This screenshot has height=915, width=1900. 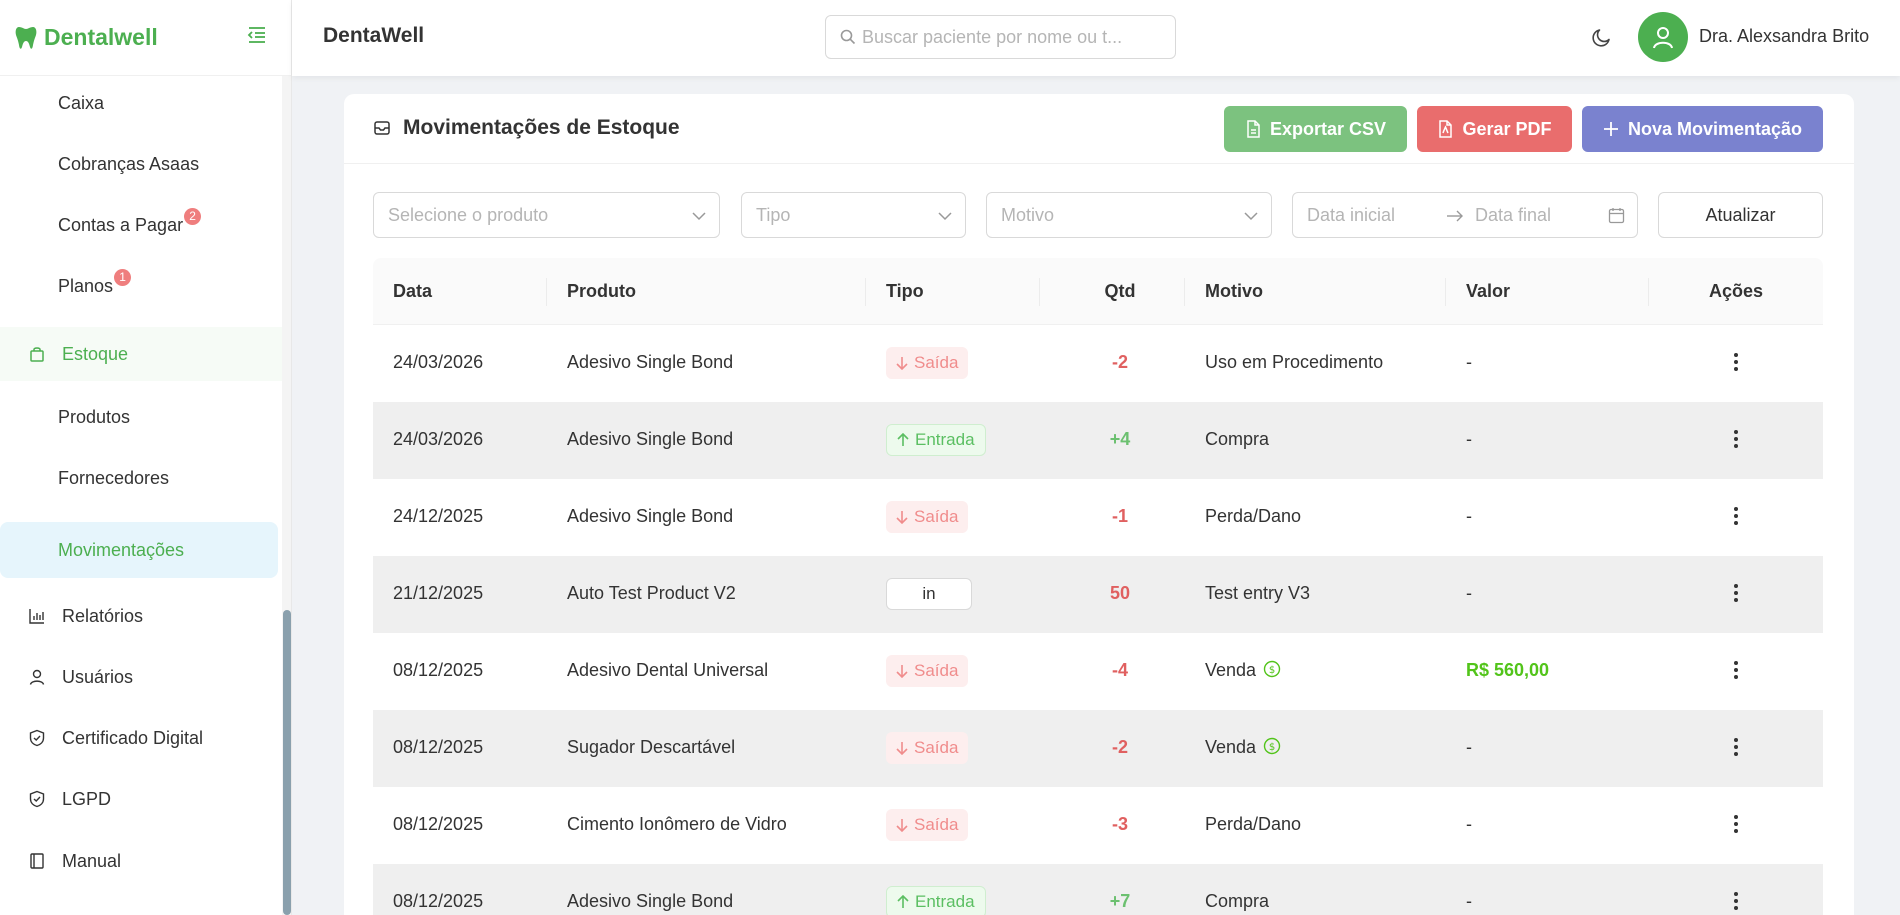 What do you see at coordinates (1258, 593) in the screenshot?
I see `cell-reason: Test entry V3` at bounding box center [1258, 593].